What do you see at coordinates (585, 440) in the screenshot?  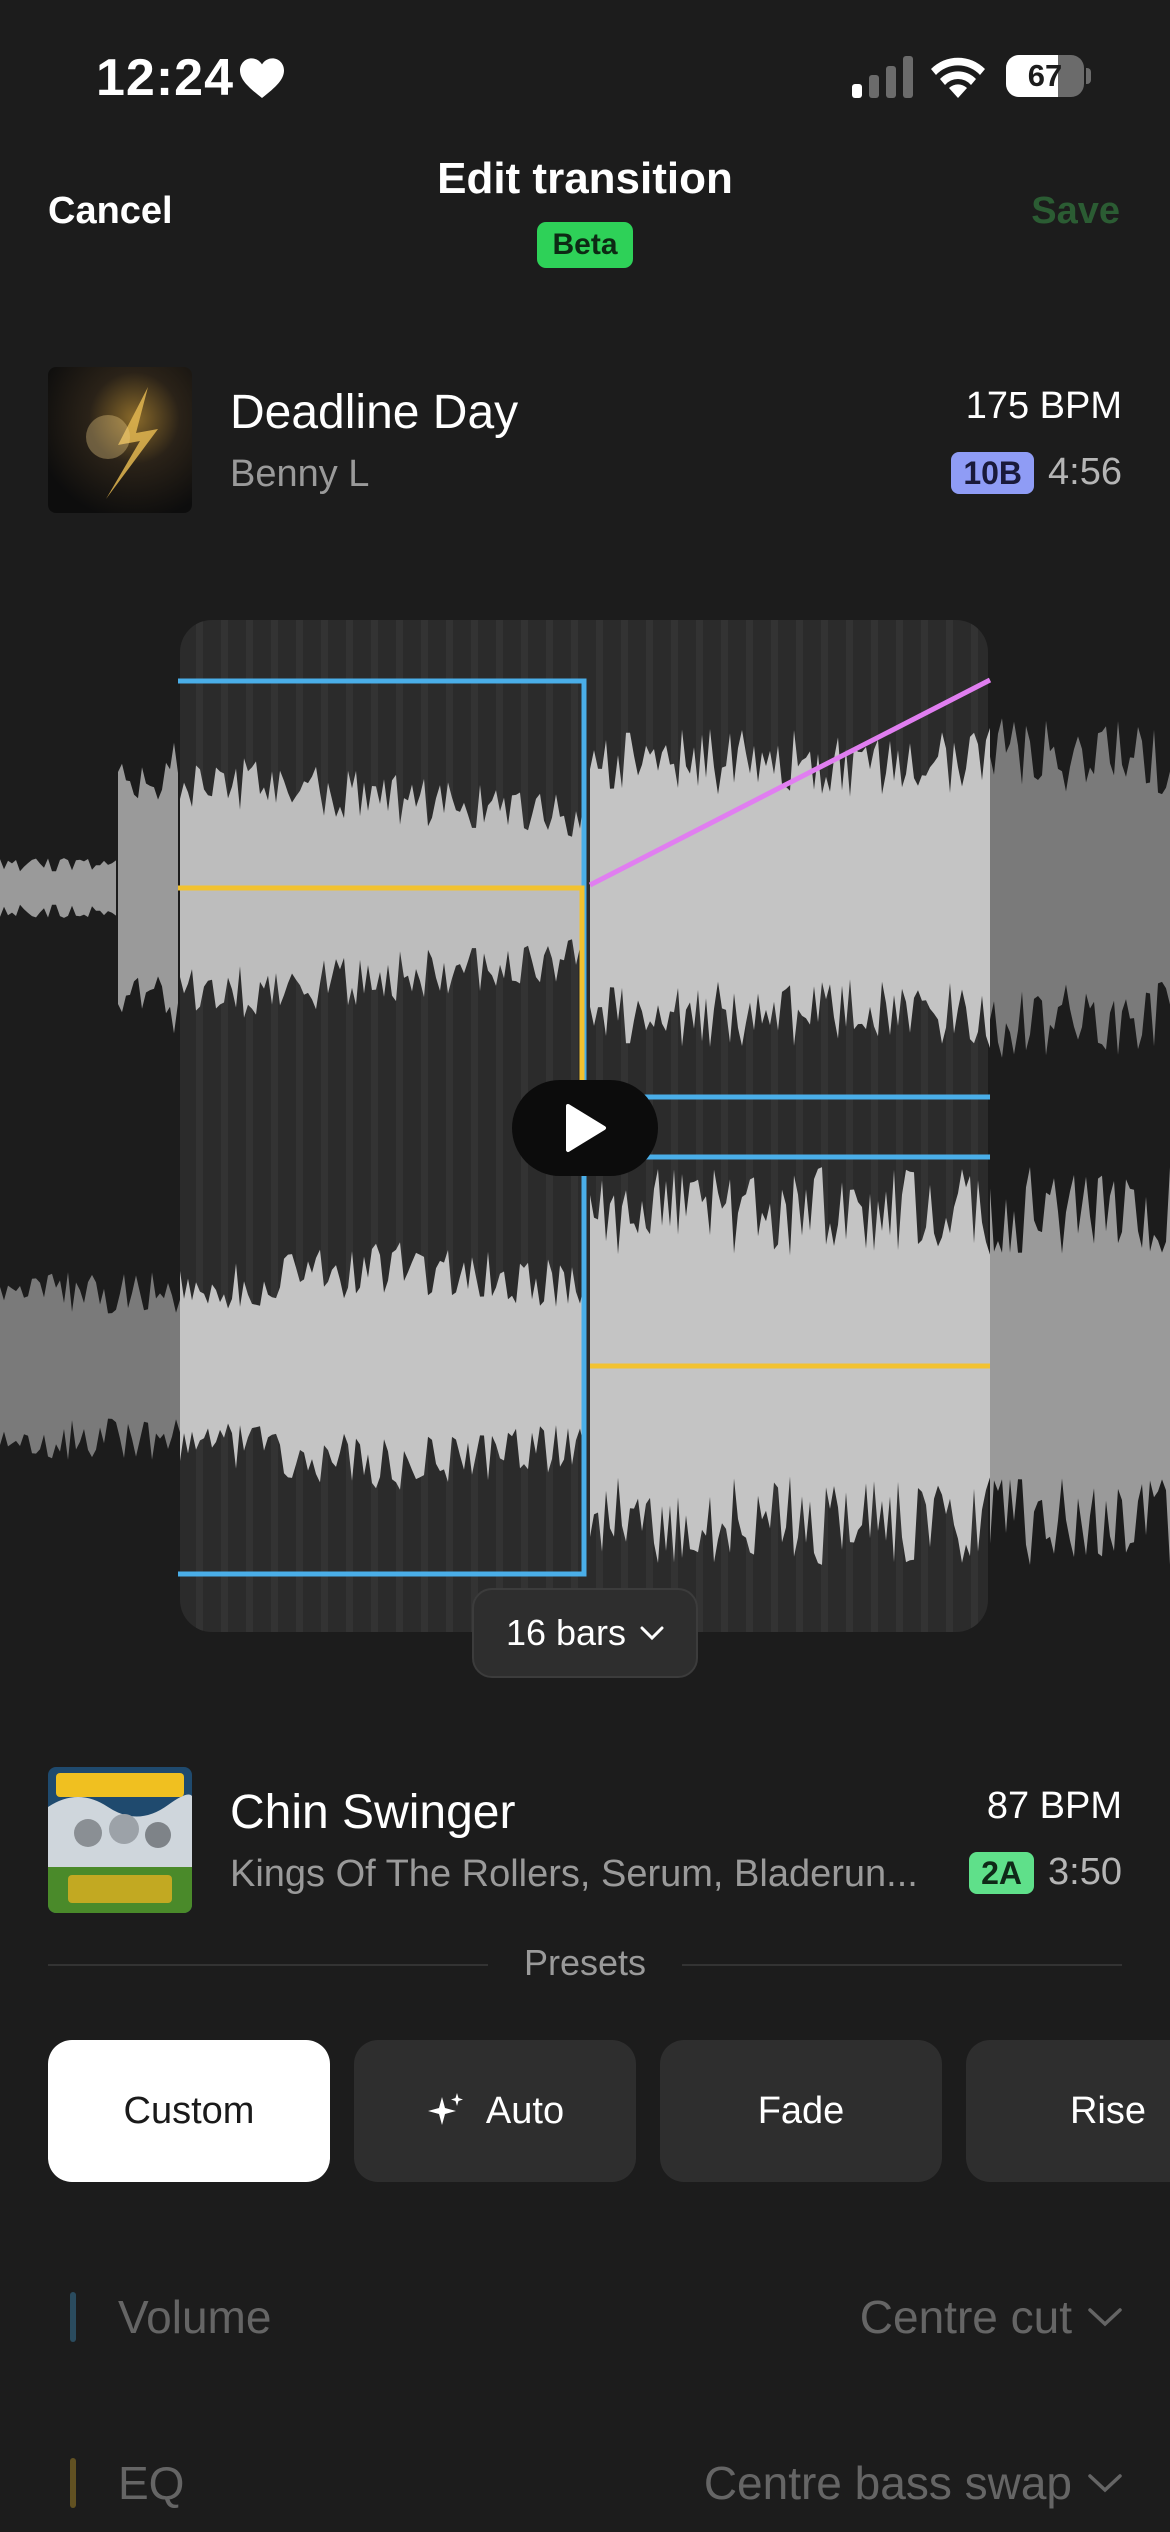 I see `track-outgoing: Deadline Day Benny L 175 BPM 10B 4:56` at bounding box center [585, 440].